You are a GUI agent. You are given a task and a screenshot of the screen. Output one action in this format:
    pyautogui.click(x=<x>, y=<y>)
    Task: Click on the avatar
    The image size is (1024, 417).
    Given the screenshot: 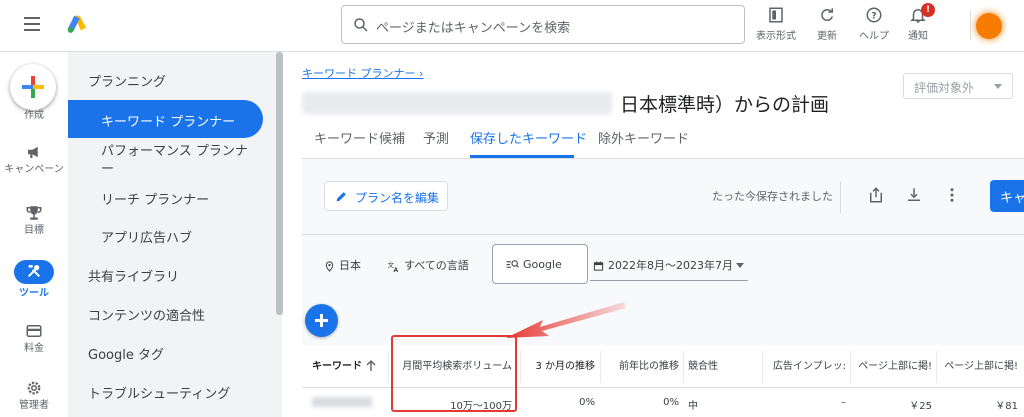 What is the action you would take?
    pyautogui.click(x=989, y=26)
    